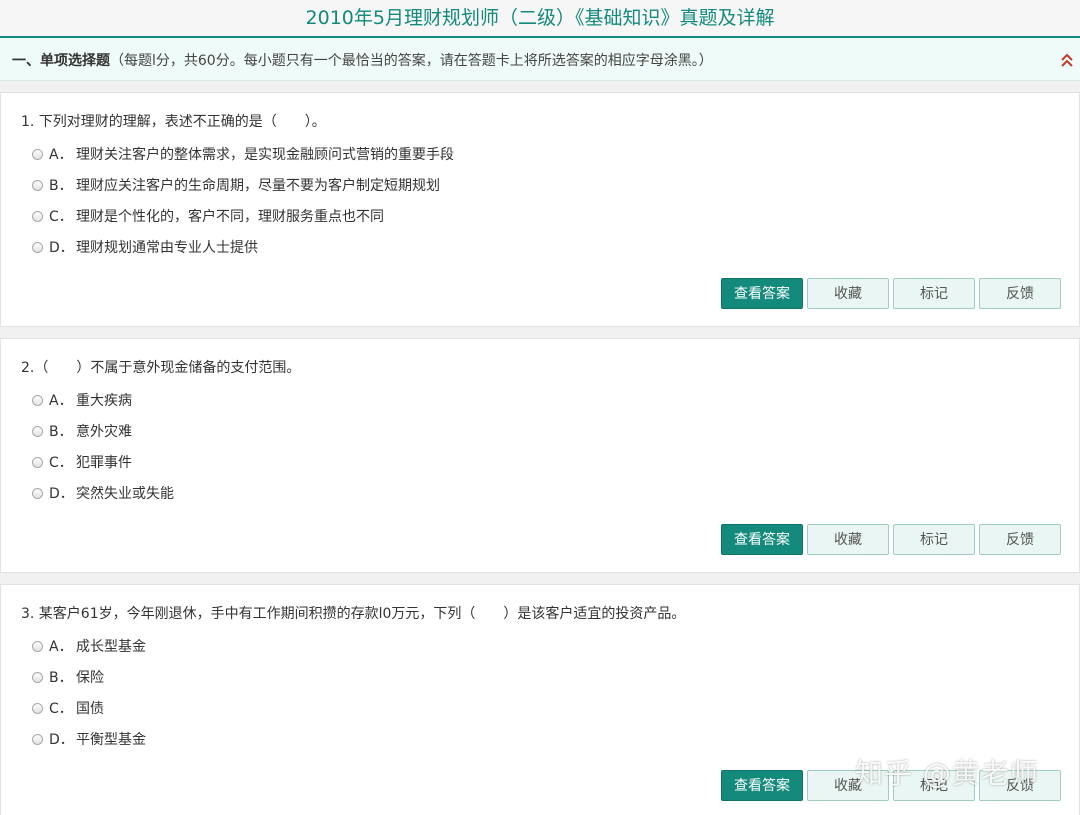 Image resolution: width=1080 pixels, height=815 pixels. I want to click on option-text: 理财是个性化的，客户不同，理财服务重点也不同, so click(230, 217).